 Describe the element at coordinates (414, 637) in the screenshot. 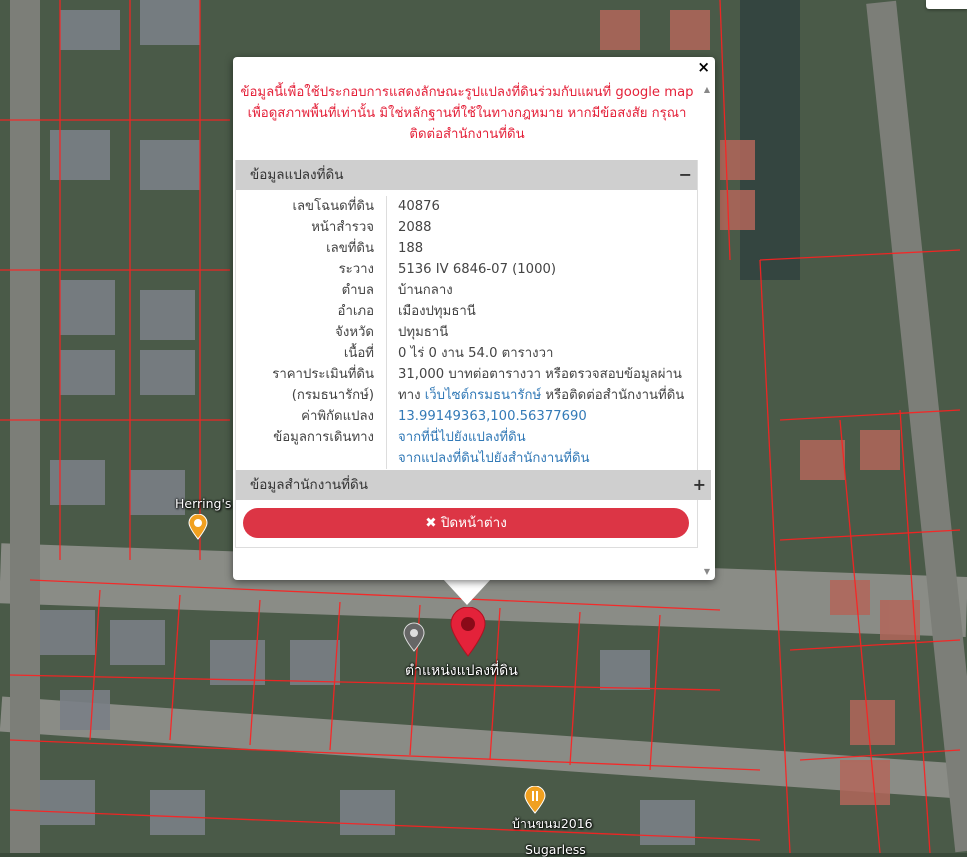

I see `gray-pin-icon` at that location.